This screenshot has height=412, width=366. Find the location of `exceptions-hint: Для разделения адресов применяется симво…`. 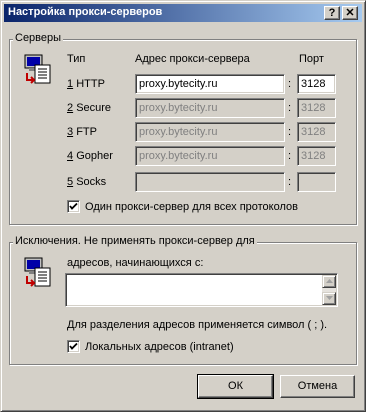

exceptions-hint: Для разделения адресов применяется симво… is located at coordinates (197, 325).